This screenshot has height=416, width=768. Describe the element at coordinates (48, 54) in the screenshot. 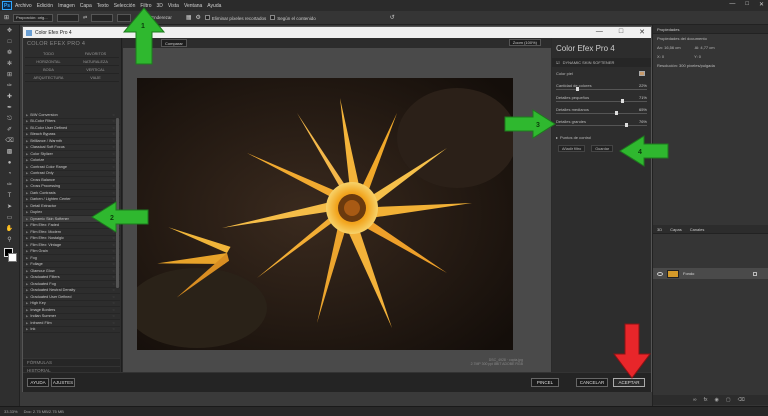

I see `category-todo: TODO` at that location.